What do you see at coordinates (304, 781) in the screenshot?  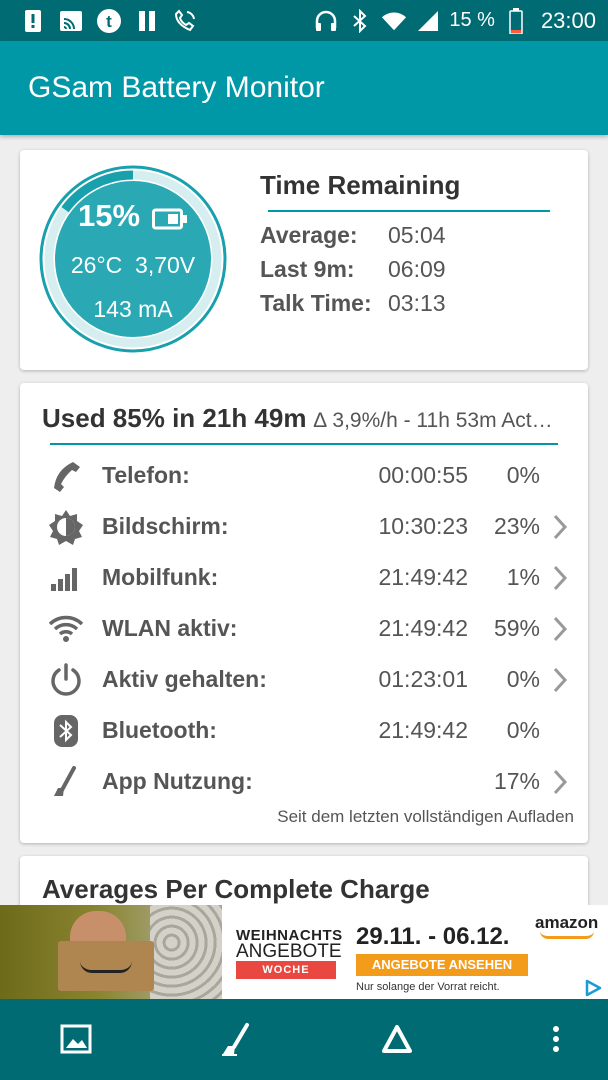 I see `usage-row-app: App Nutzung: 17%` at bounding box center [304, 781].